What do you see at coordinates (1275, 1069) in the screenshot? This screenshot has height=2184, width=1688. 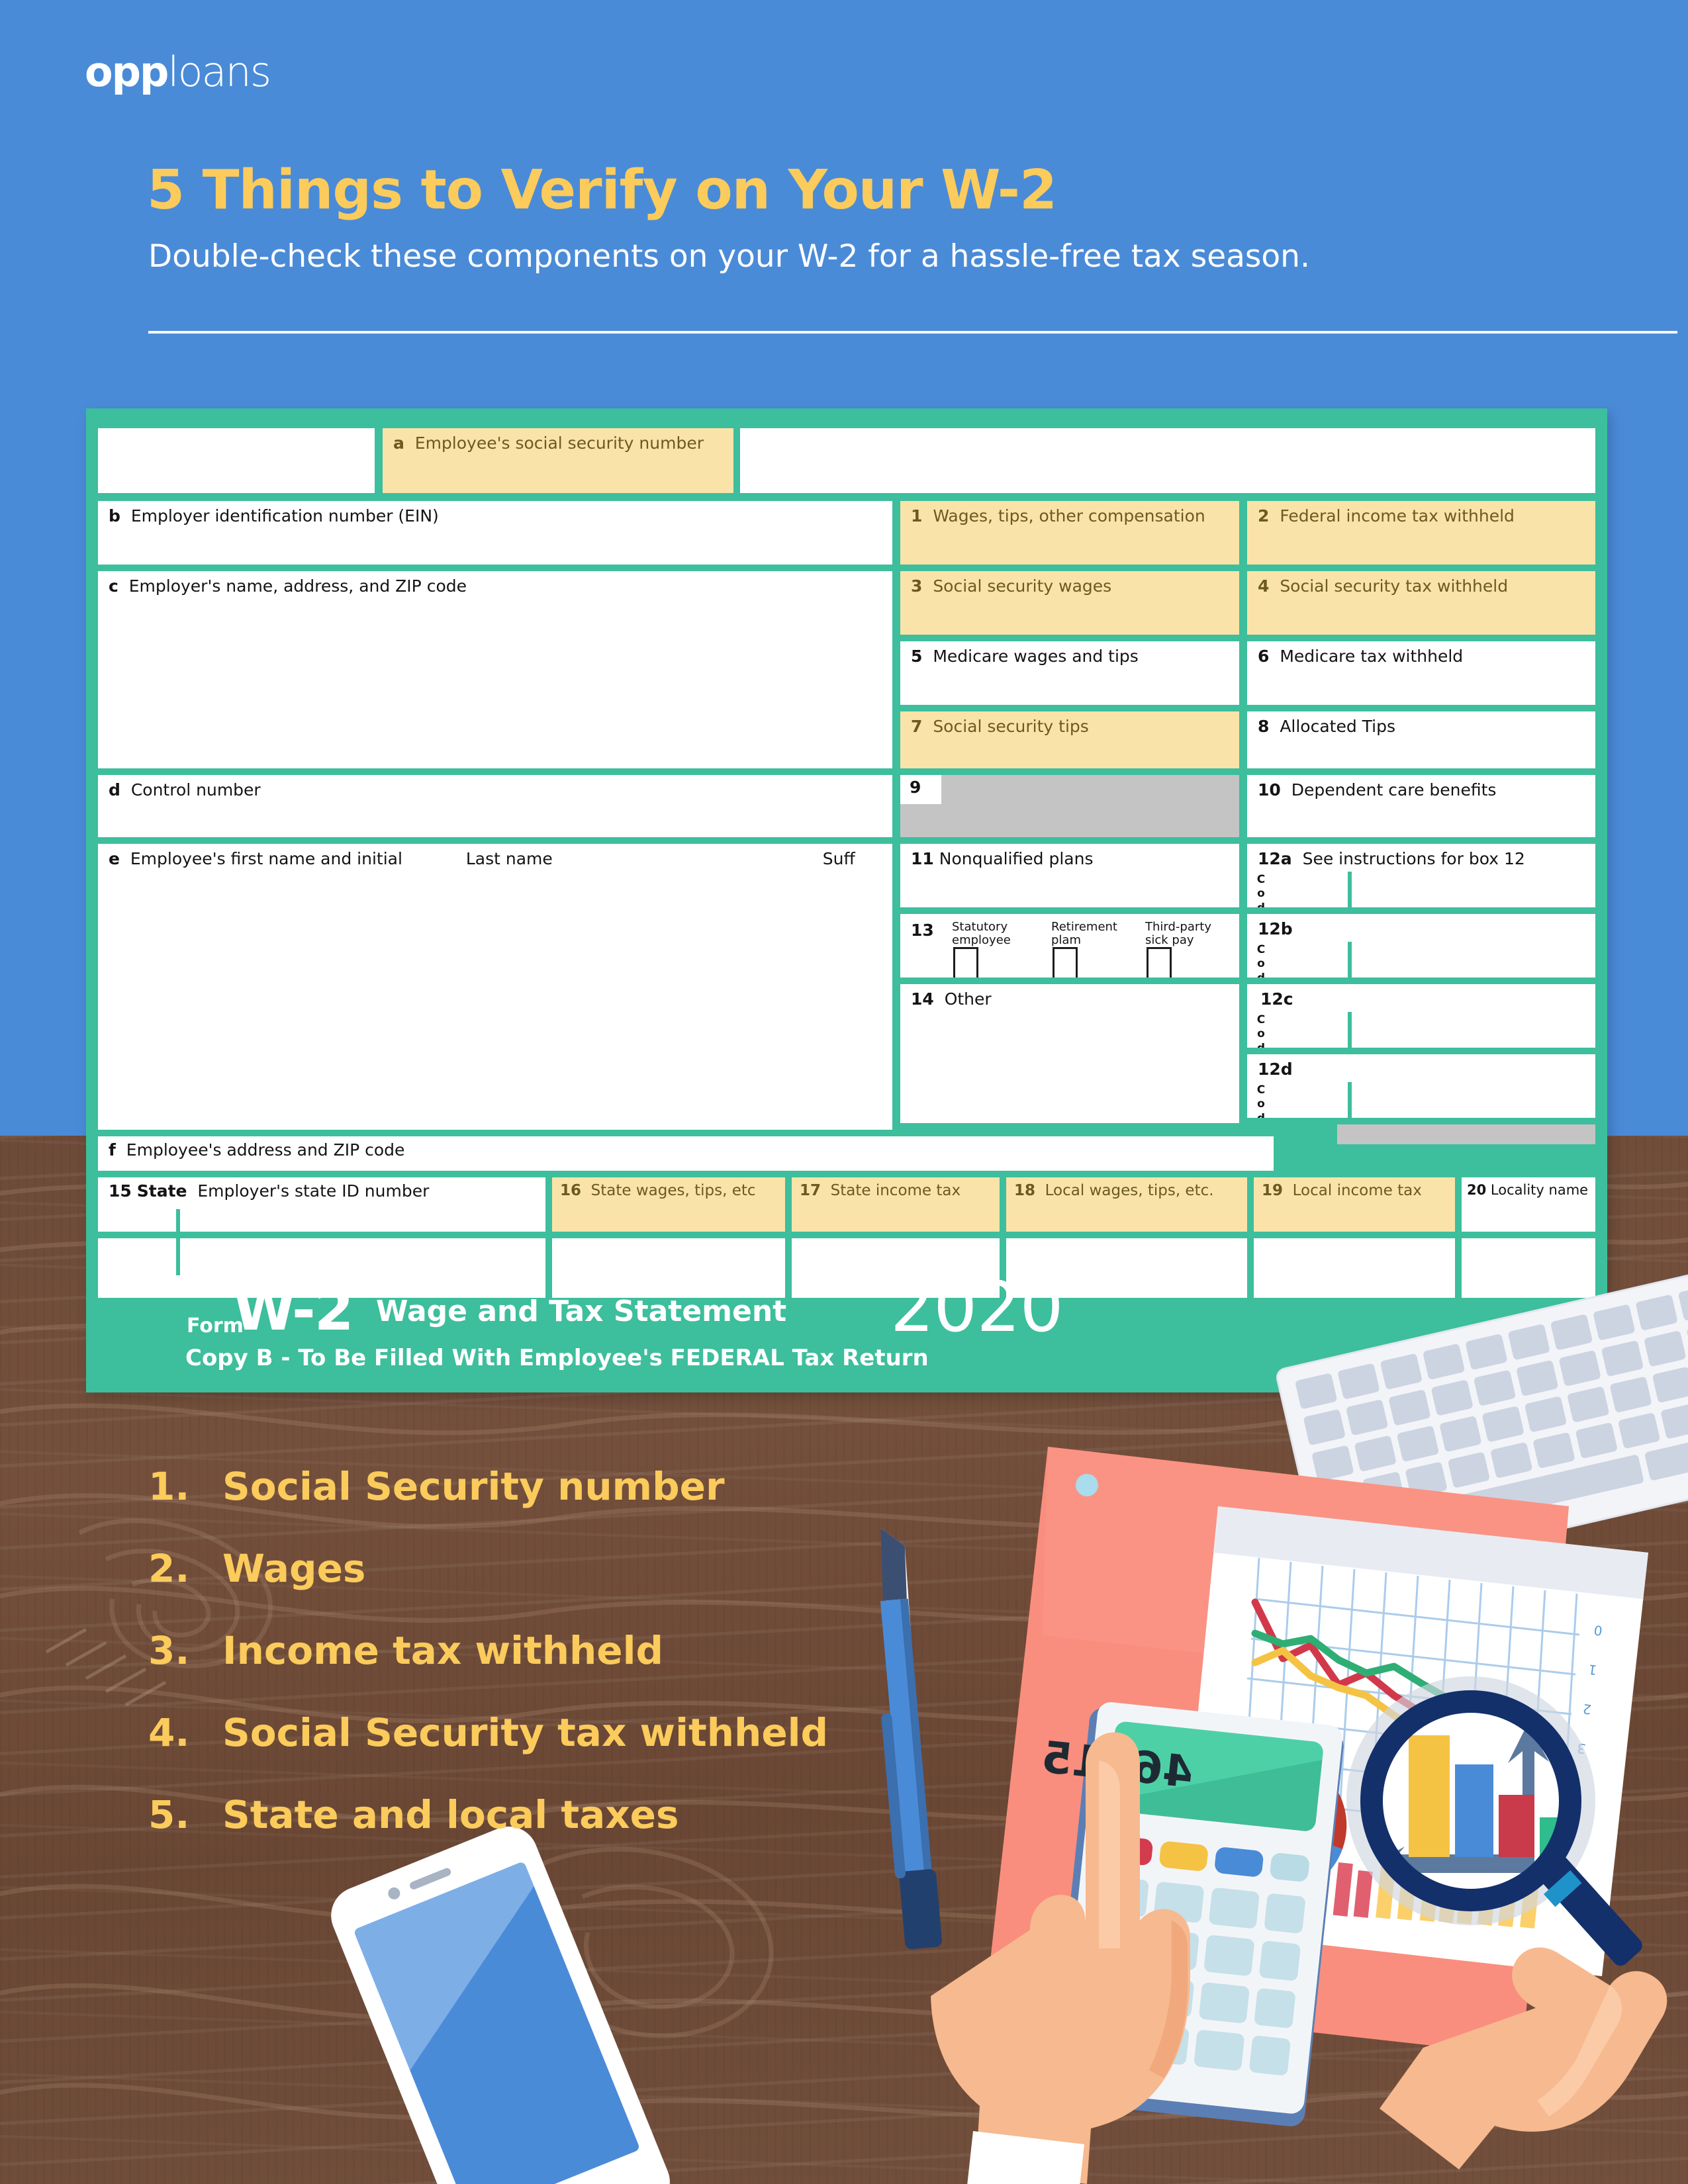 I see `w2-box-12d-number: 12d` at bounding box center [1275, 1069].